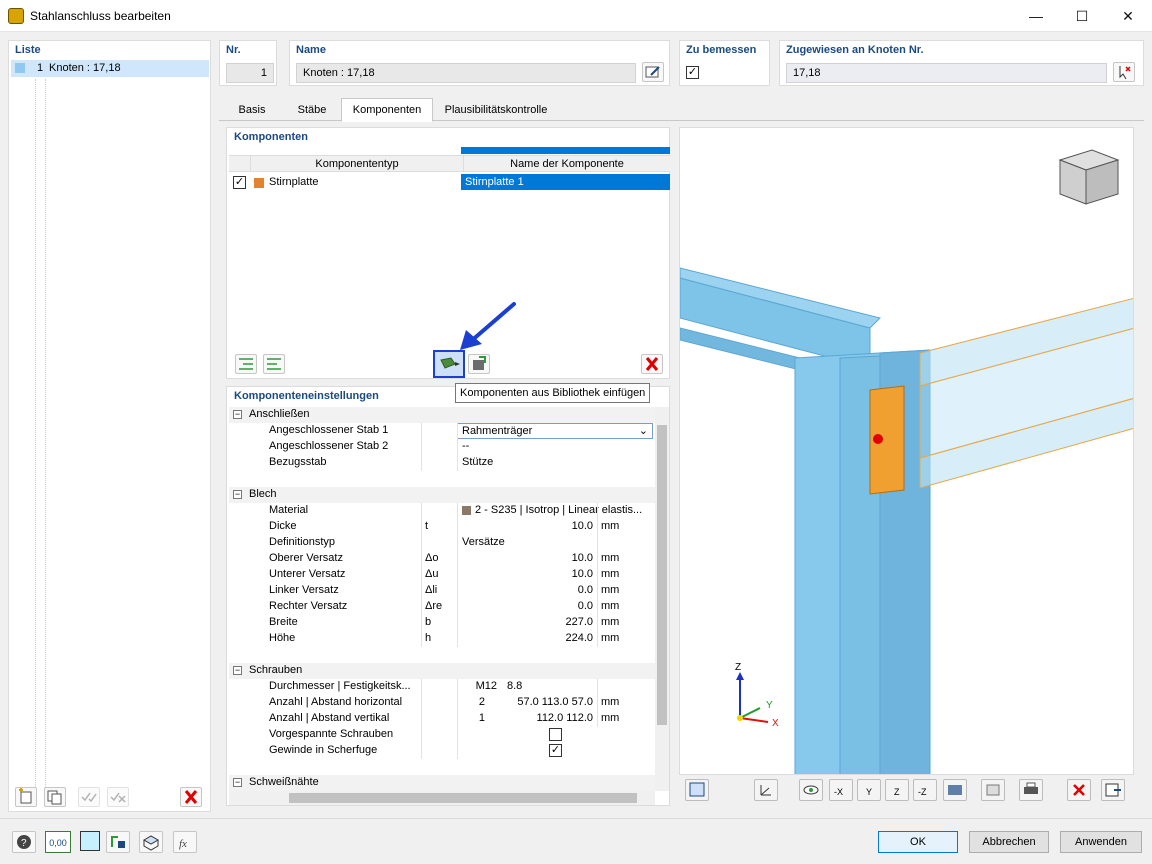 This screenshot has width=1152, height=864. I want to click on tab-komponenten: Komponenten, so click(387, 110).